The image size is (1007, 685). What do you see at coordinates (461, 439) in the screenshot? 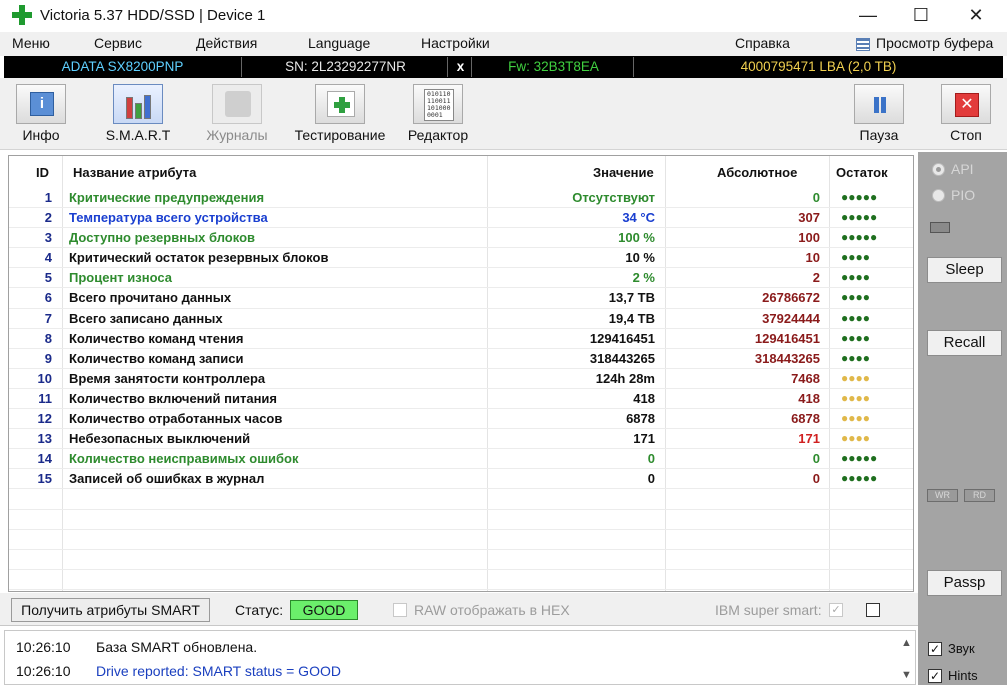
I see `table-row: 13 Небезопасных выключений 171 171 ●●●●` at bounding box center [461, 439].